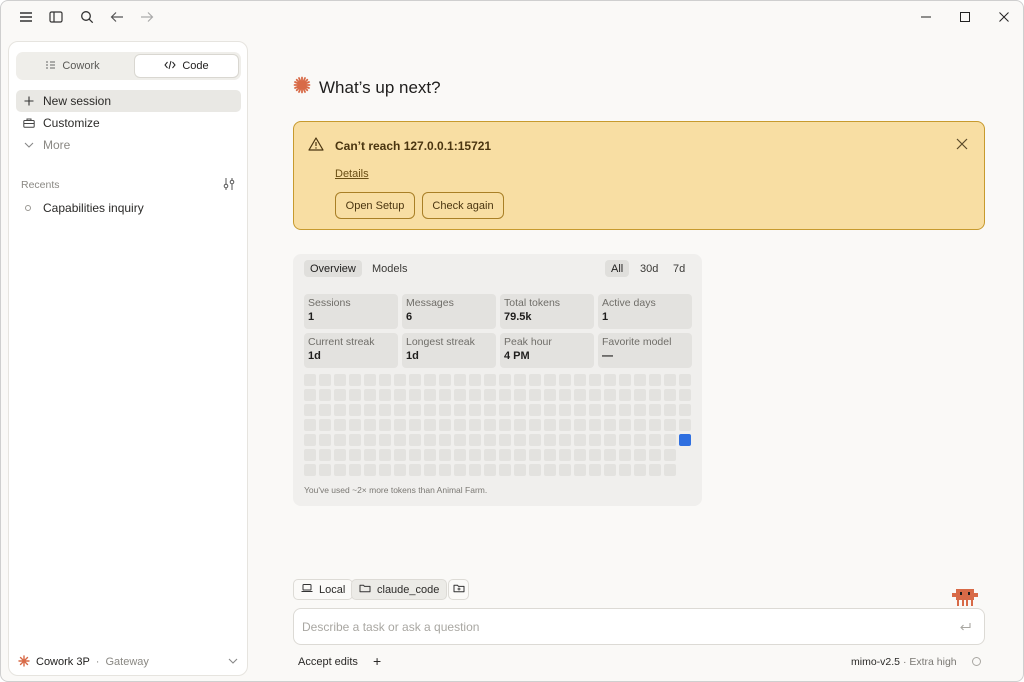  What do you see at coordinates (117, 17) in the screenshot?
I see `back-arrow-icon` at bounding box center [117, 17].